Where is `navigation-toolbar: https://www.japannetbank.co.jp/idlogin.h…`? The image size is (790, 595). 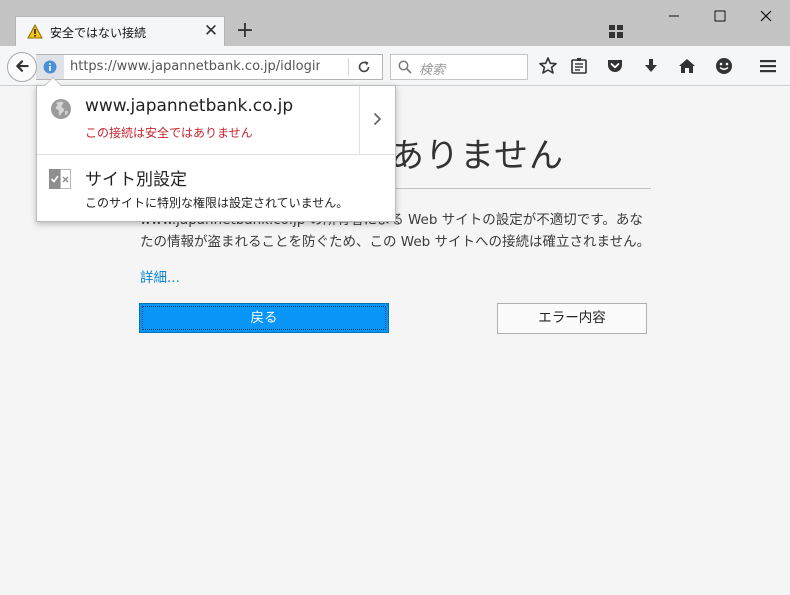
navigation-toolbar: https://www.japannetbank.co.jp/idlogin.h… is located at coordinates (395, 66).